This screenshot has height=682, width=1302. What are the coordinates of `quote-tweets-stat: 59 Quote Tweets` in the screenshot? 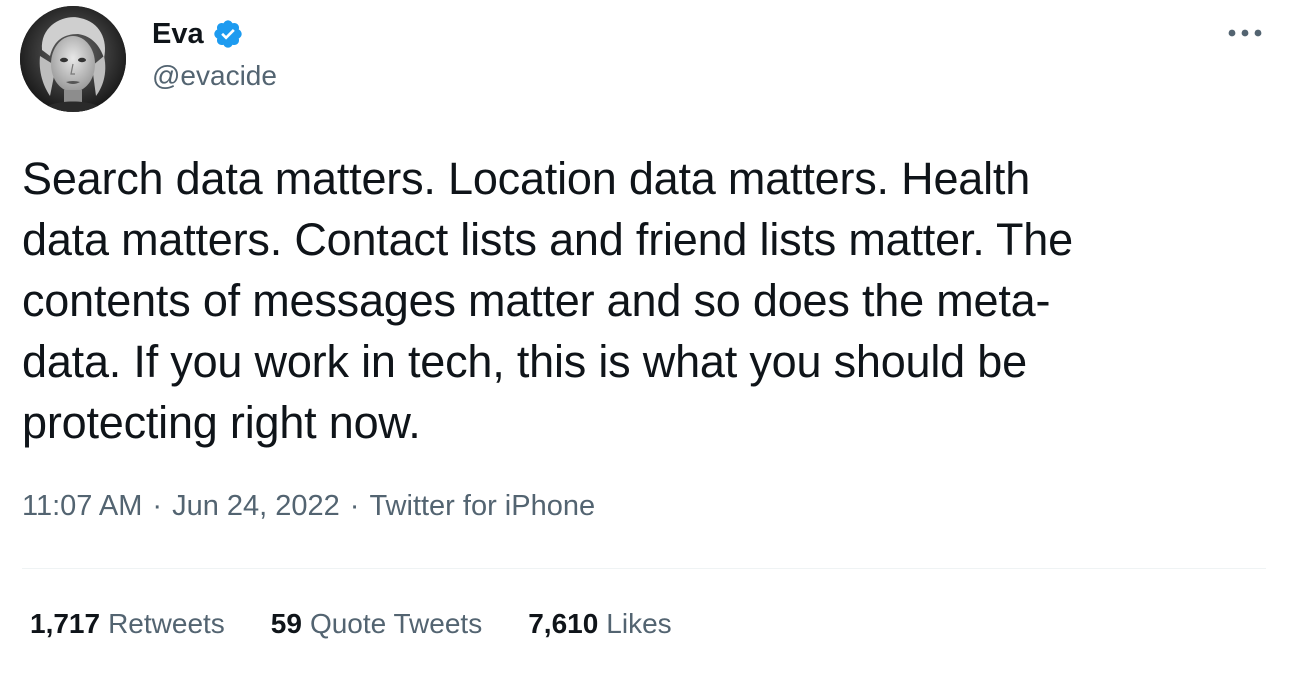 It's located at (376, 624).